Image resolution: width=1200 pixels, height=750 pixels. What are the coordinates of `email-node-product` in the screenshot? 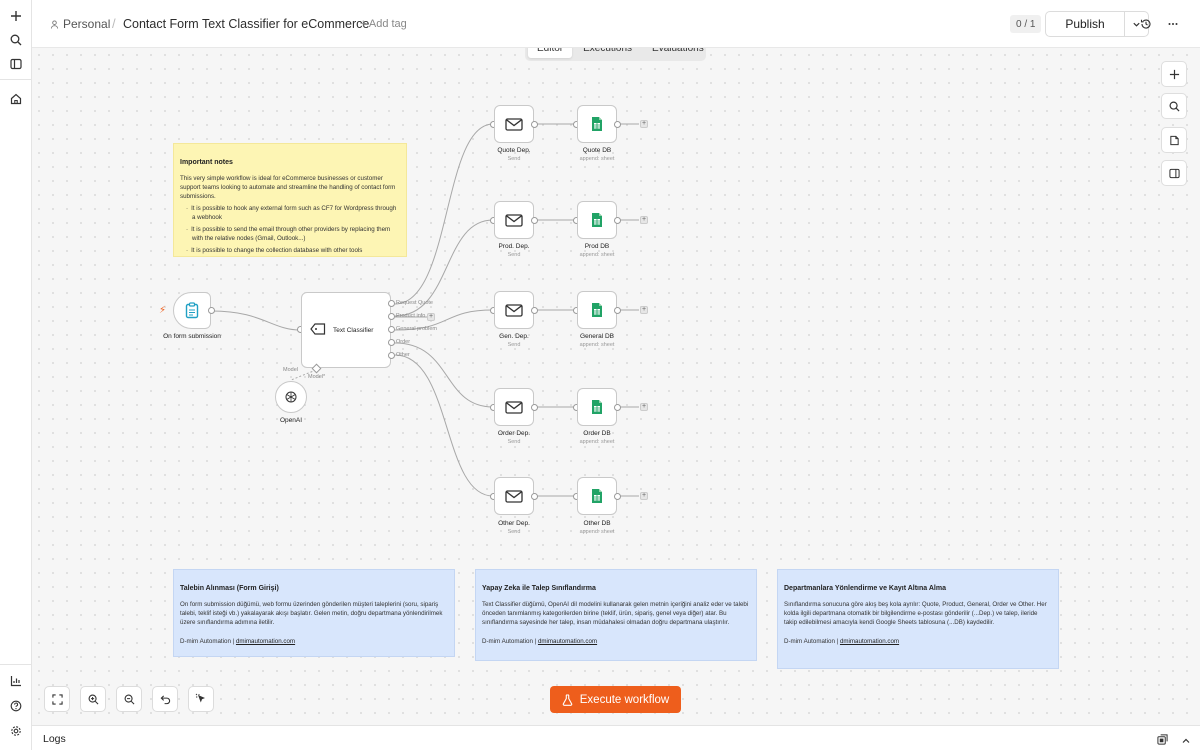 It's located at (514, 220).